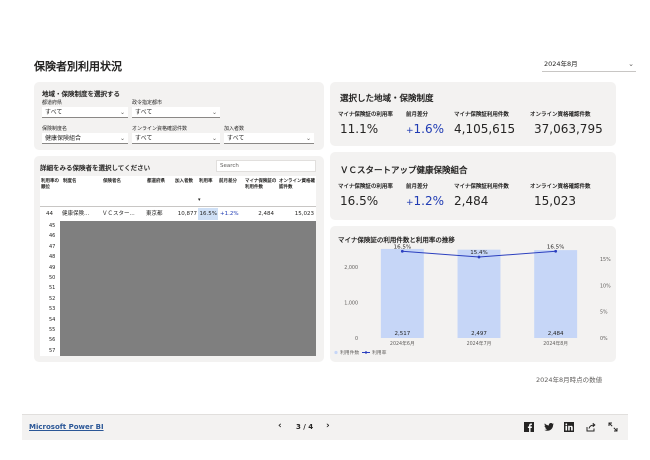 This screenshot has height=460, width=650. What do you see at coordinates (604, 313) in the screenshot?
I see `y-right-tick-label: 5%` at bounding box center [604, 313].